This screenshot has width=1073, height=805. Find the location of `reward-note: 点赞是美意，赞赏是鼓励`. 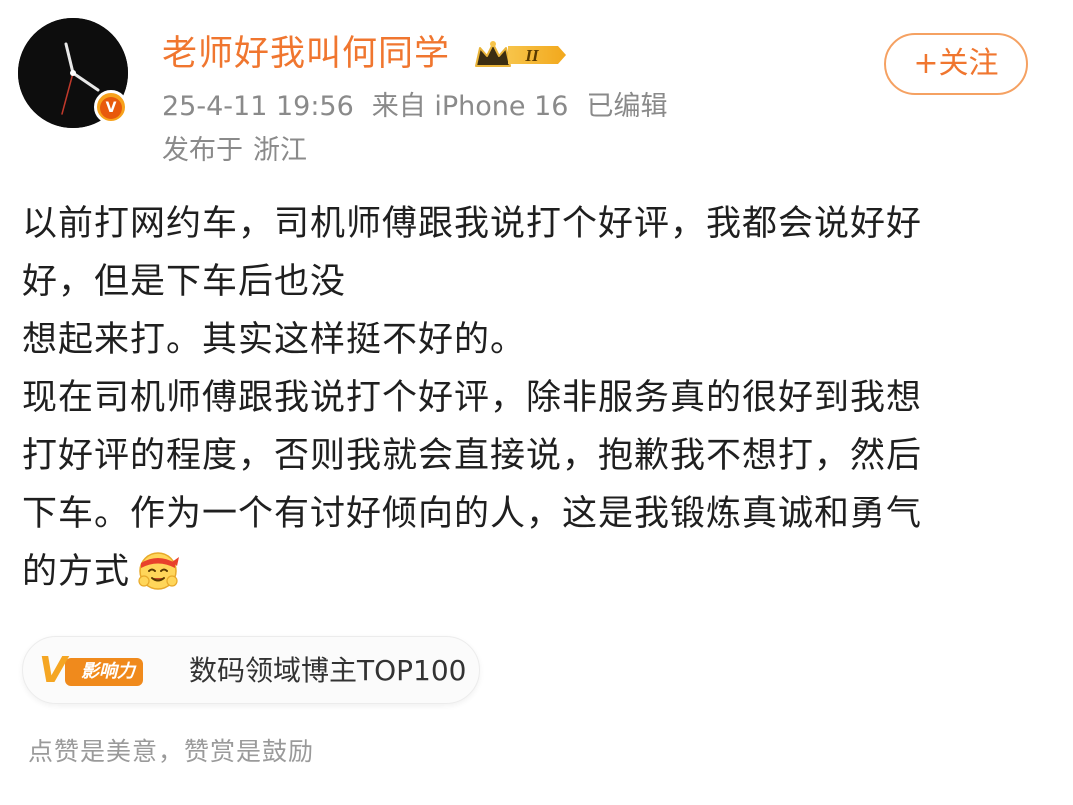

reward-note: 点赞是美意，赞赏是鼓励 is located at coordinates (171, 751).